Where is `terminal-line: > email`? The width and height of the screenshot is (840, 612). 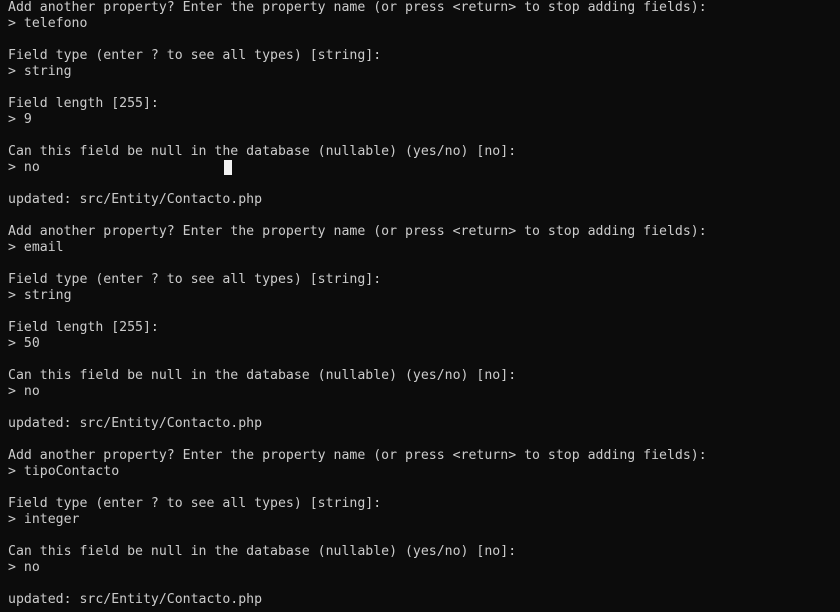
terminal-line: > email is located at coordinates (36, 247).